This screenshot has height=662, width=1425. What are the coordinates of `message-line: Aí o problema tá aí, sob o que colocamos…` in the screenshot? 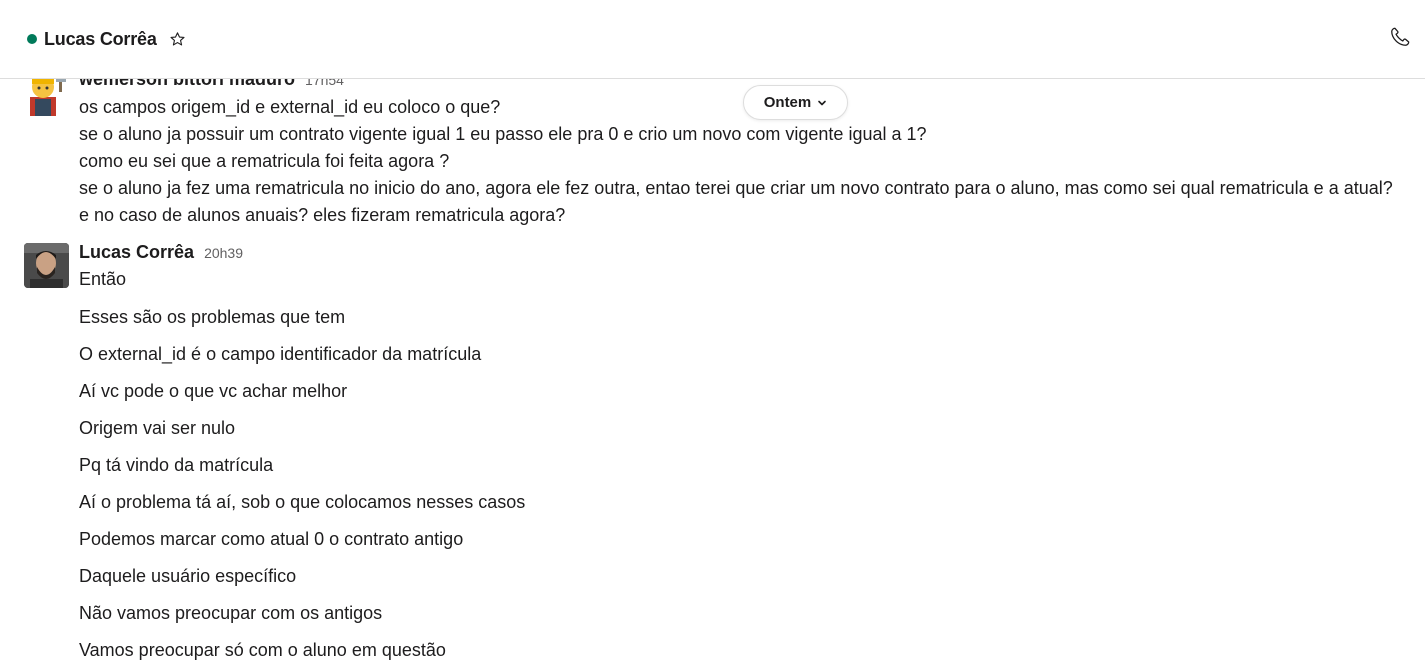 It's located at (302, 502).